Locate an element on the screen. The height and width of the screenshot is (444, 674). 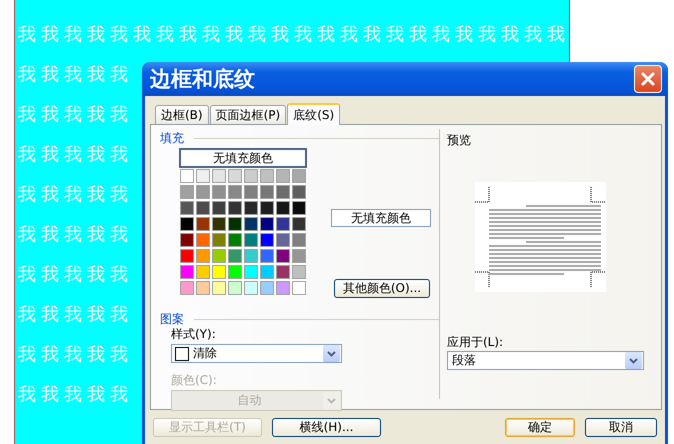
tab: 页面边框(P) is located at coordinates (248, 114).